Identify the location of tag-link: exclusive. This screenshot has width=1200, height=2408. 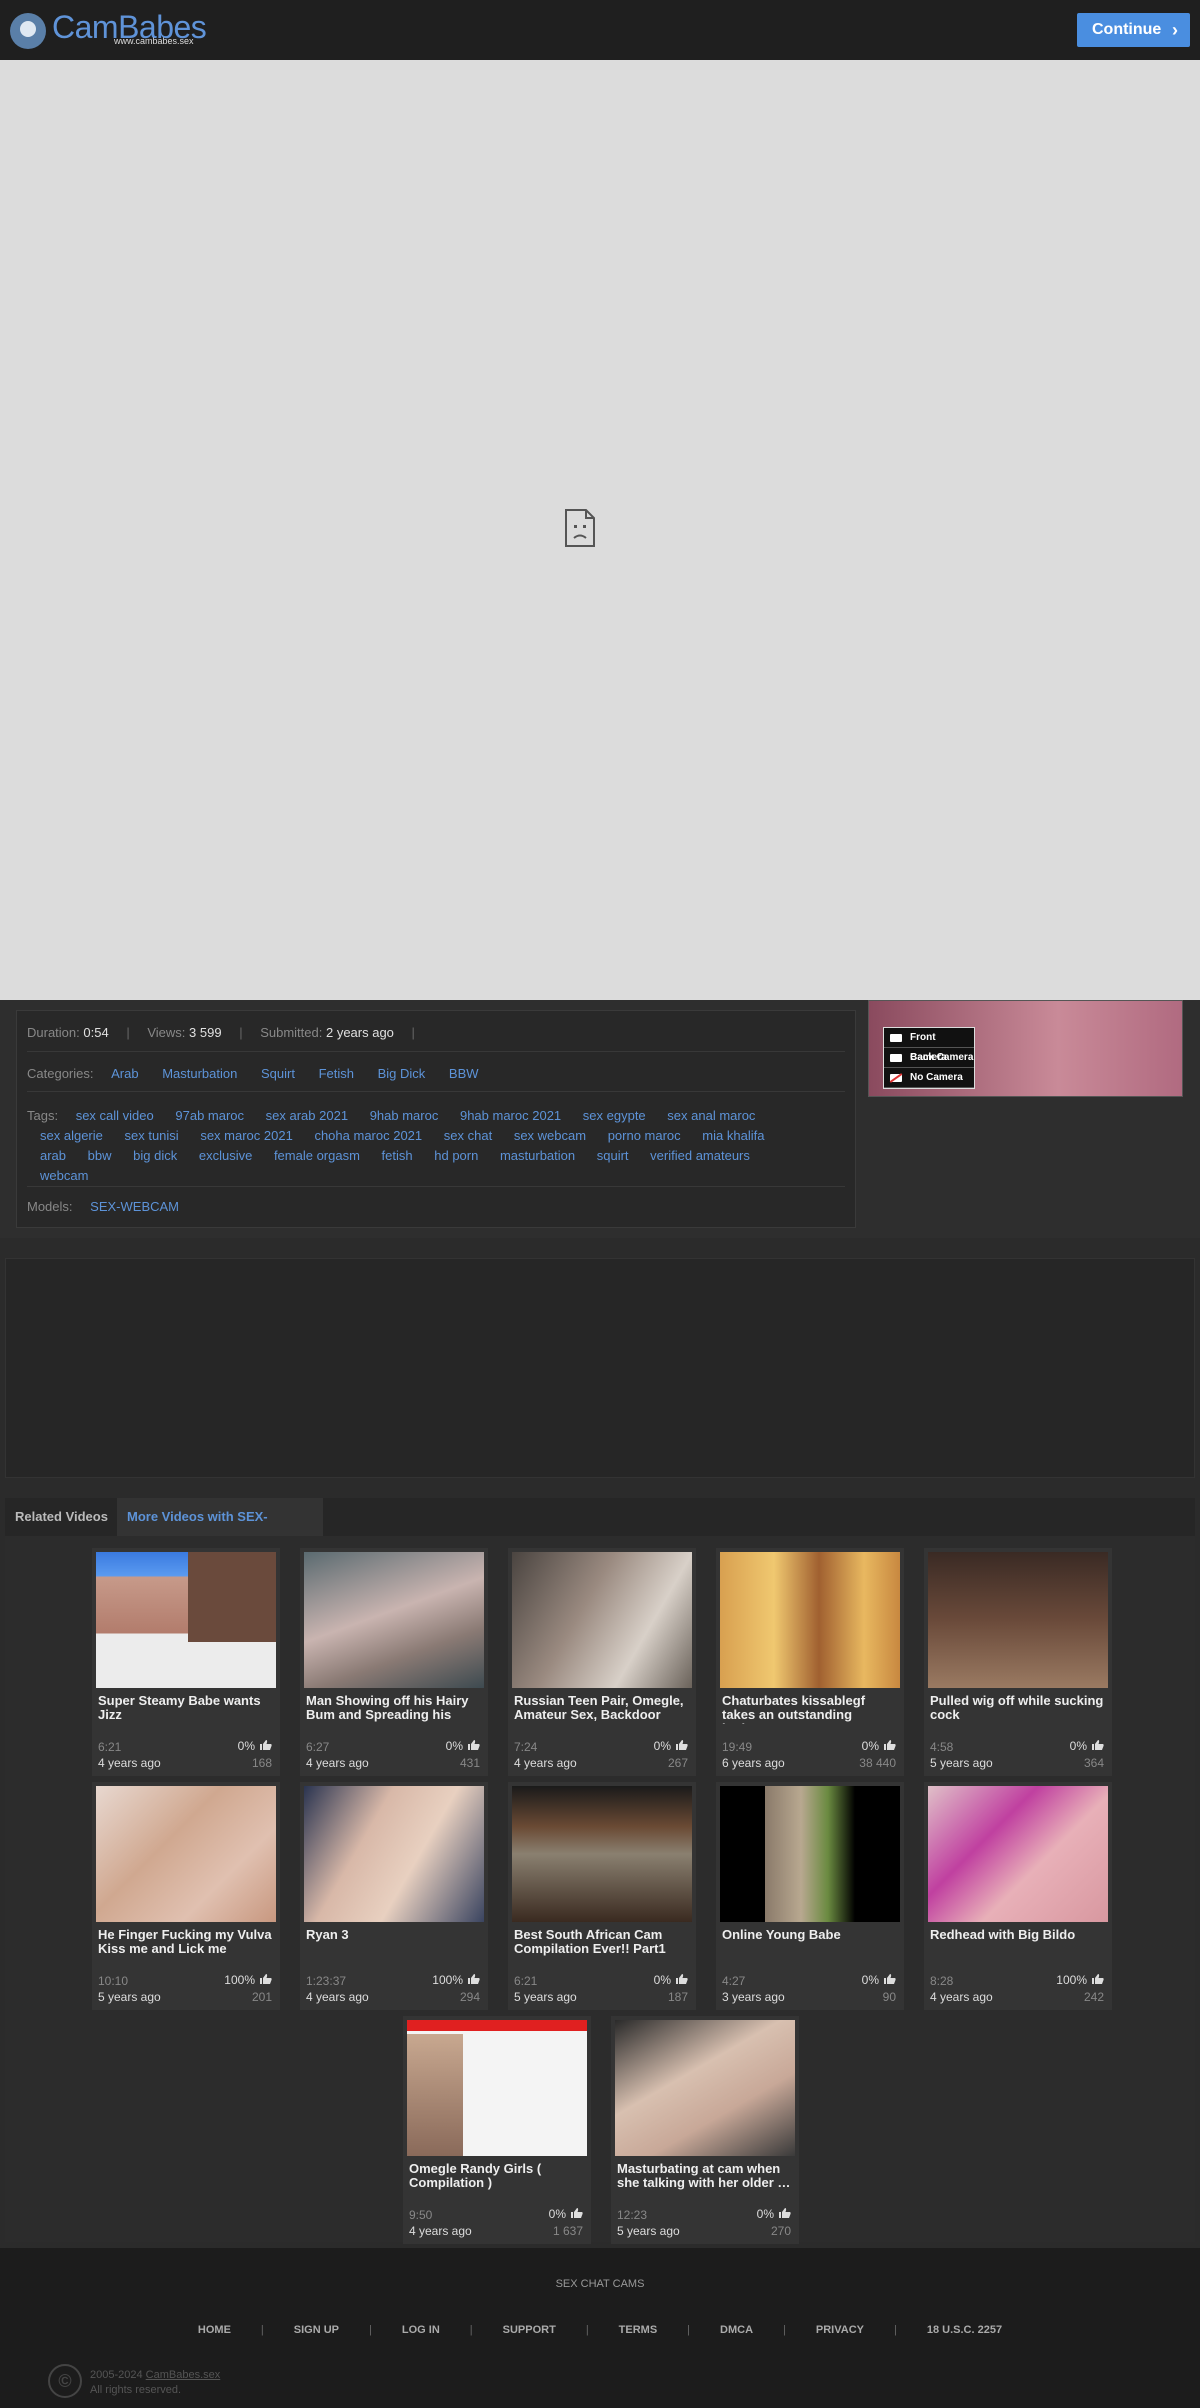
(225, 1156).